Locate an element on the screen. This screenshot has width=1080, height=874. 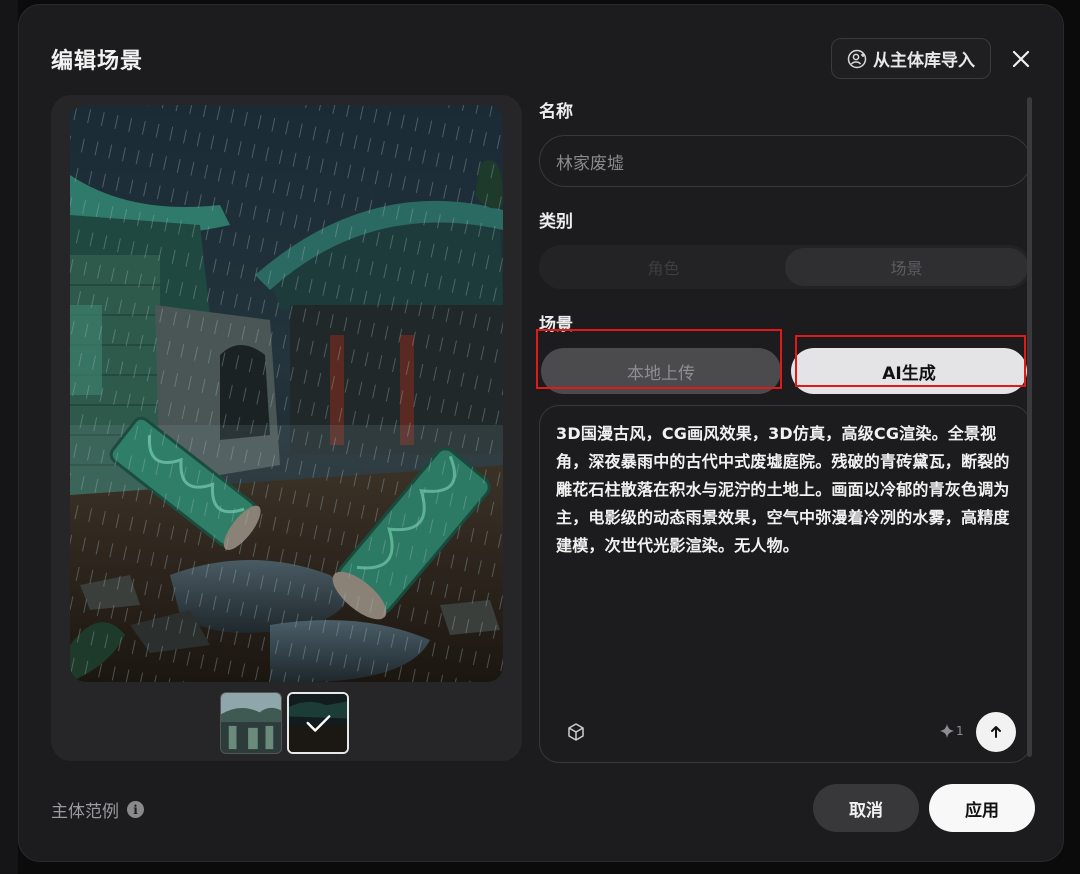
thumbnail-2-selected is located at coordinates (318, 723).